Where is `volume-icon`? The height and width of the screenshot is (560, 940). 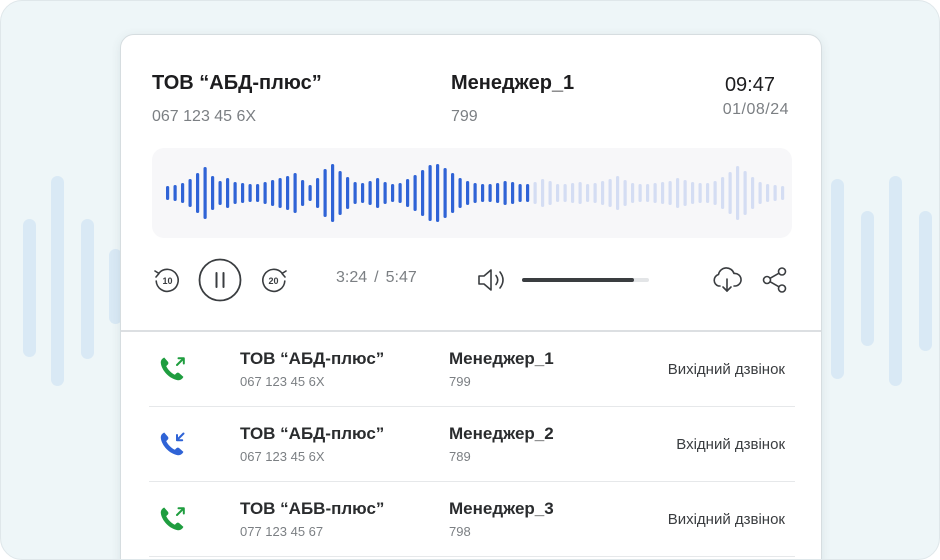 volume-icon is located at coordinates (491, 280).